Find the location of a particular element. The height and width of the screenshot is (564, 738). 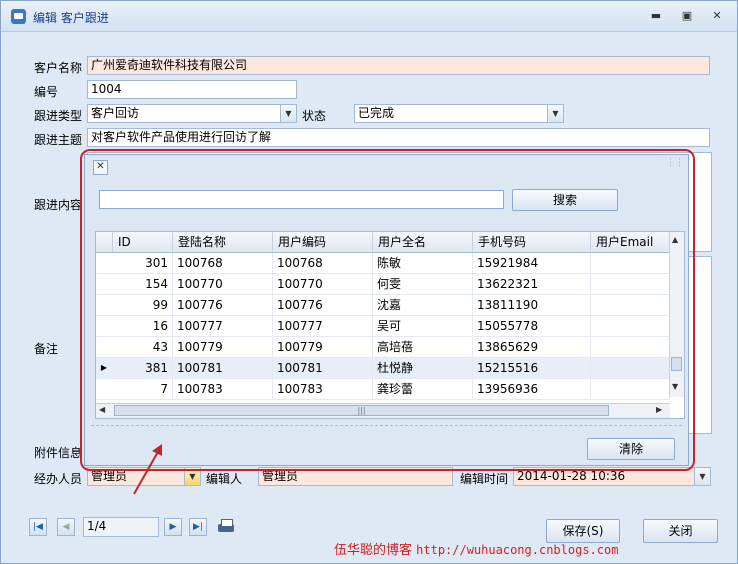

last-page-icon: ▶| is located at coordinates (198, 527).